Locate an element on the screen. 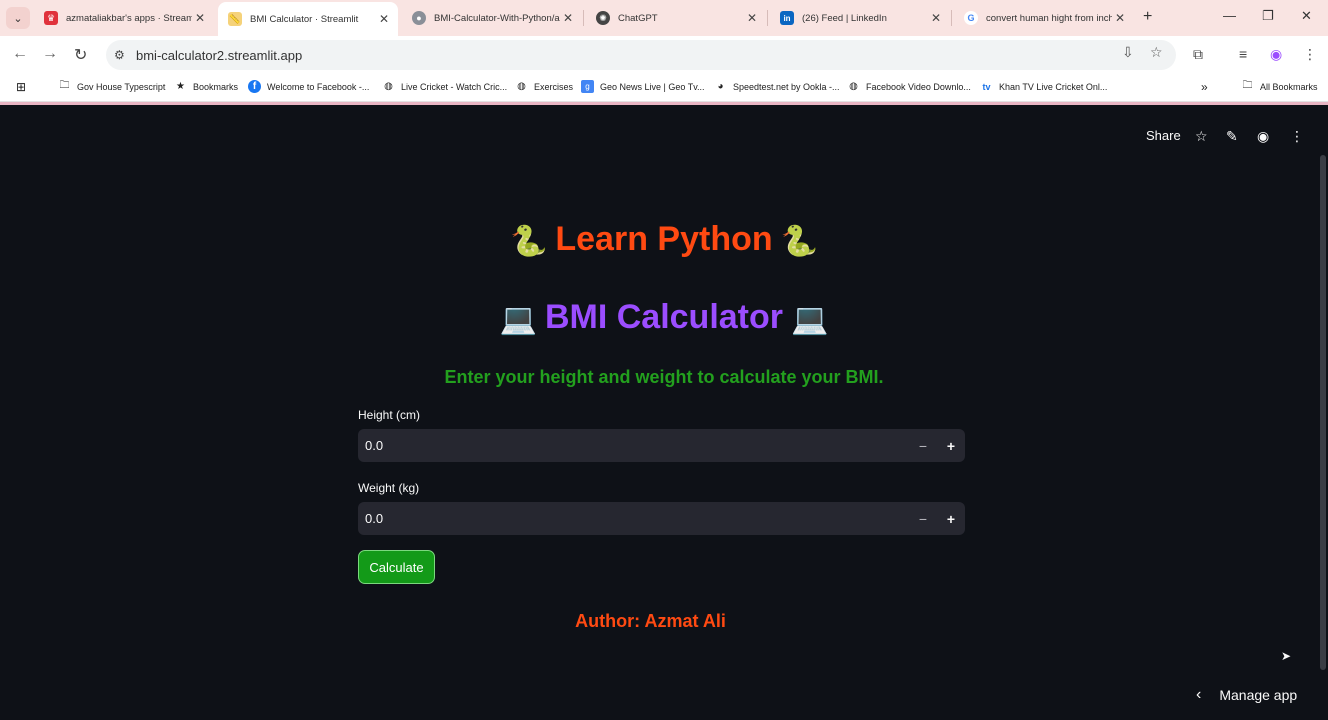  weight-field is located at coordinates (633, 518).